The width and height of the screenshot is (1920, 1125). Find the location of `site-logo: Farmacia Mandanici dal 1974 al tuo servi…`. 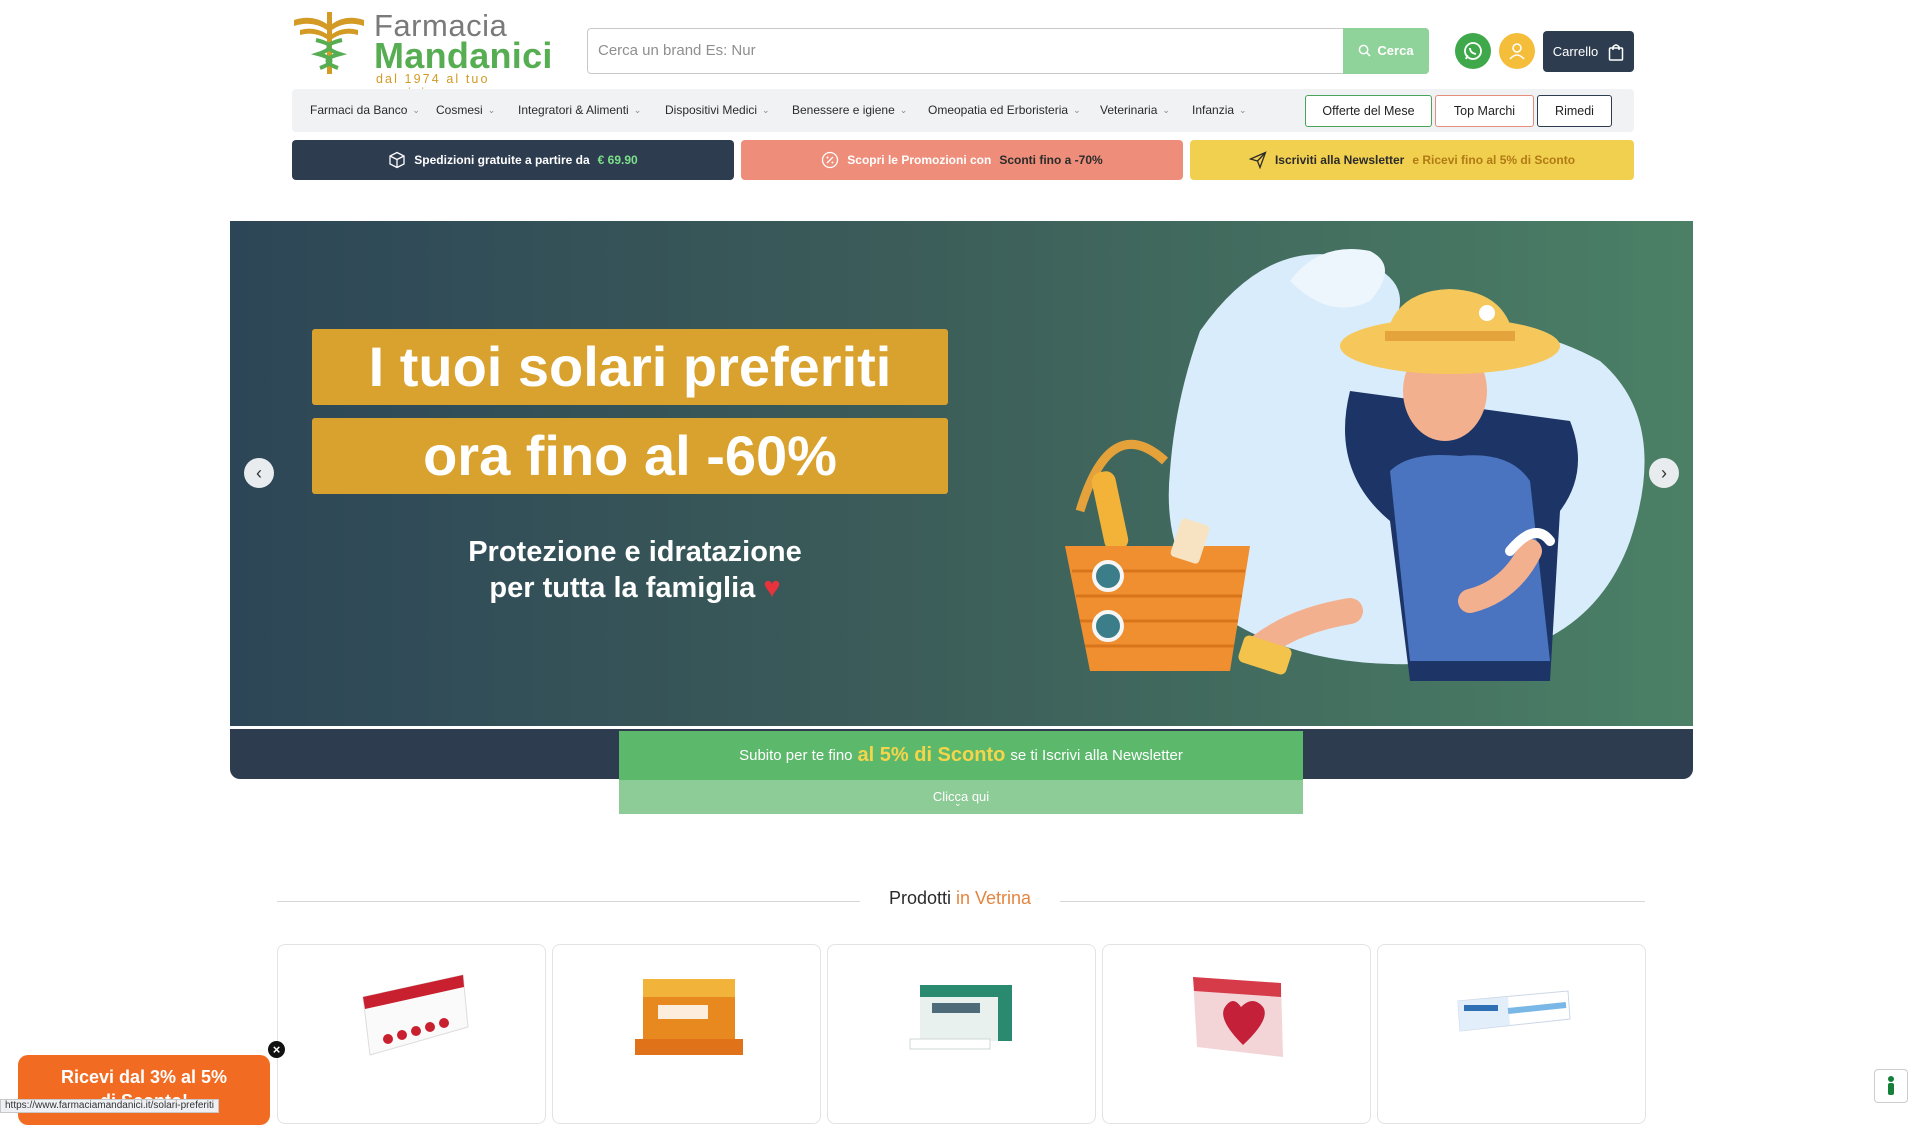

site-logo: Farmacia Mandanici dal 1974 al tuo servi… is located at coordinates (421, 54).